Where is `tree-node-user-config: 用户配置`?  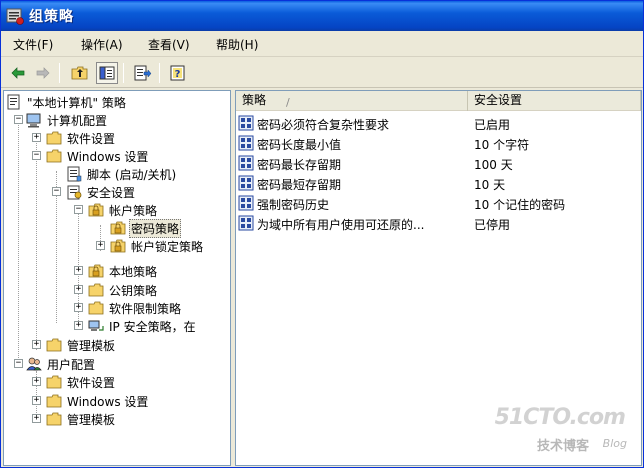
tree-node-user-config: 用户配置 is located at coordinates (61, 364).